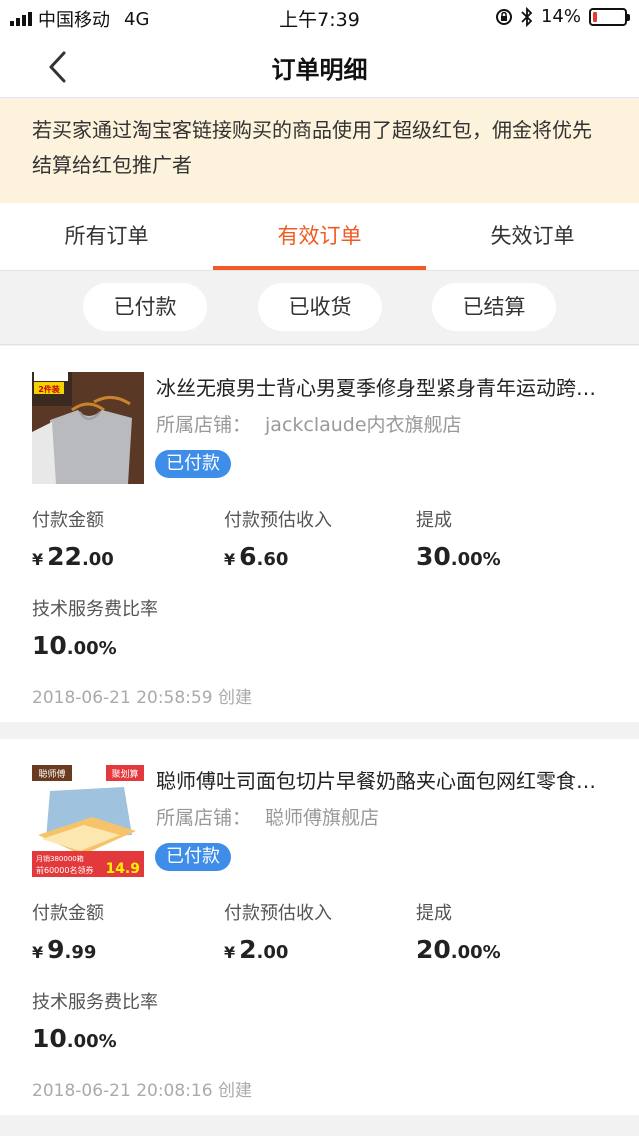 The width and height of the screenshot is (639, 1136). What do you see at coordinates (458, 931) in the screenshot?
I see `metric-commission: 提成 20.00%` at bounding box center [458, 931].